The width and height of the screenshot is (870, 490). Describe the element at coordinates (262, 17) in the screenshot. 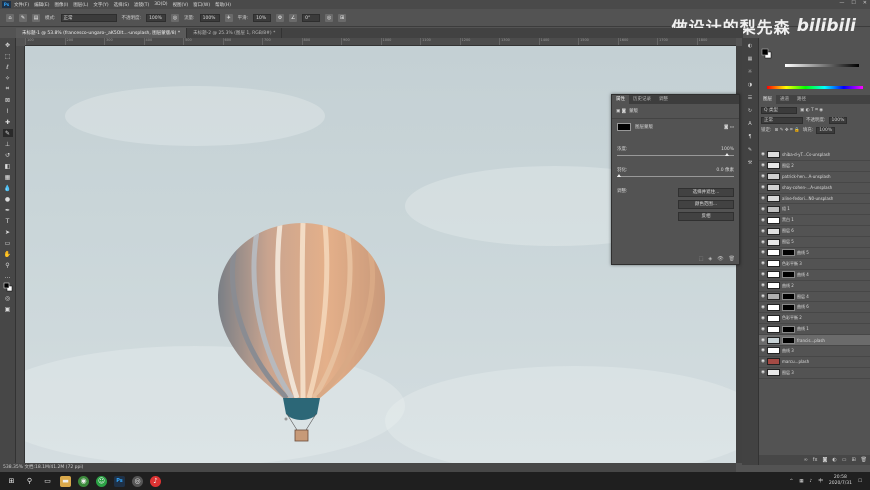

I see `smooth-field: 10%` at that location.